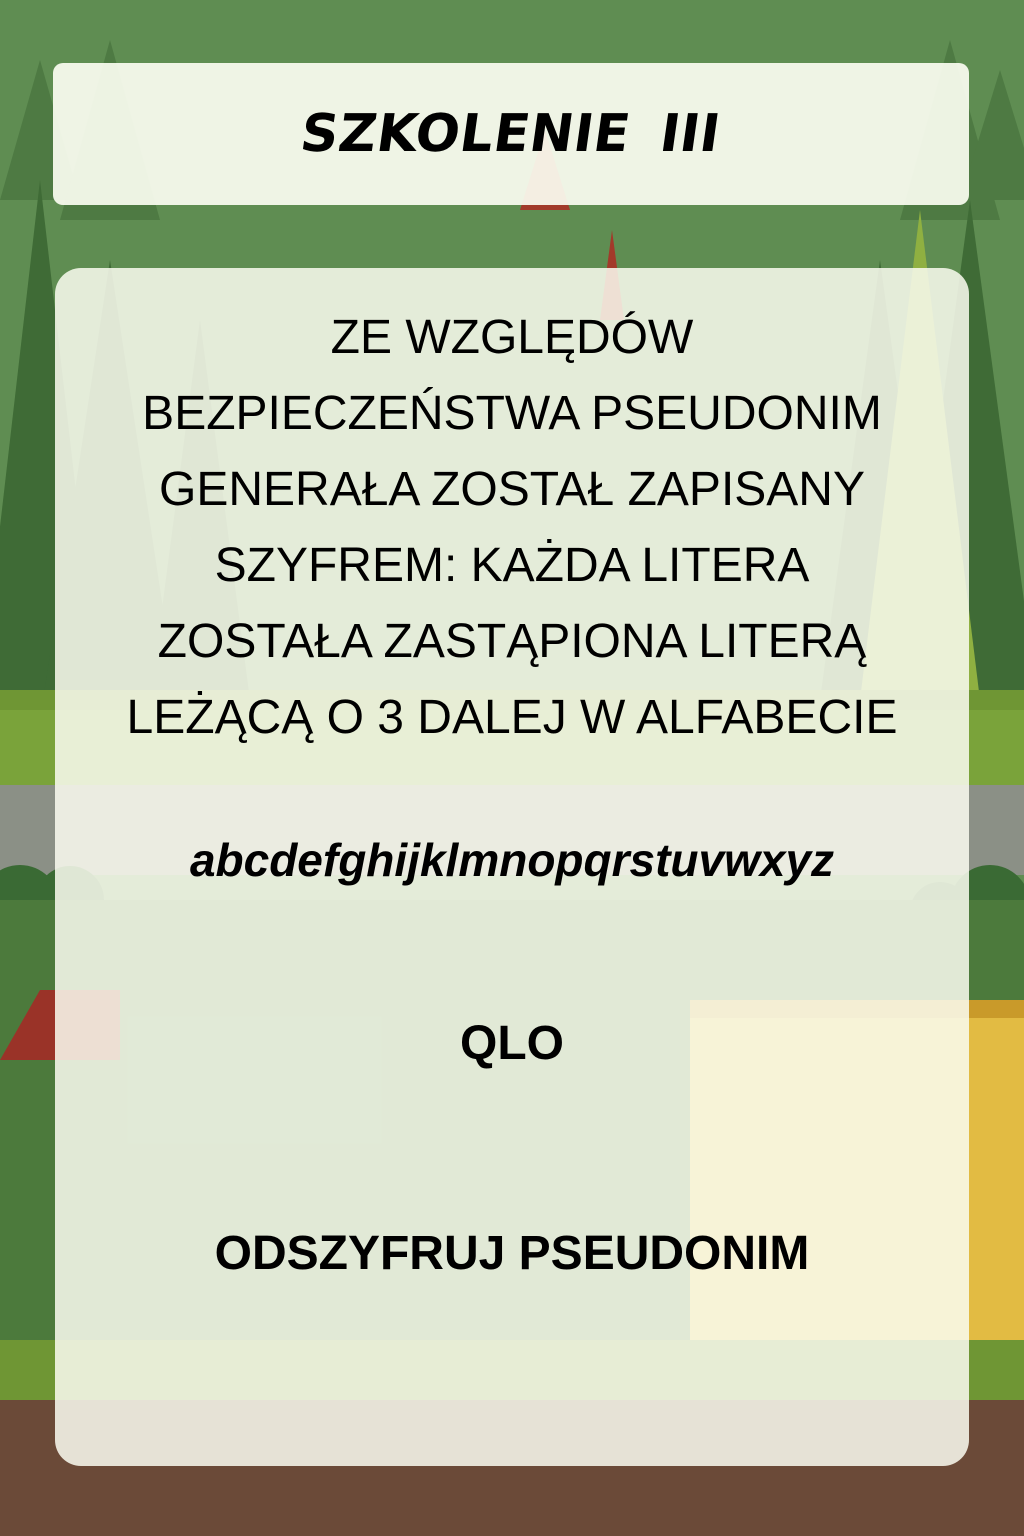 Image resolution: width=1024 pixels, height=1536 pixels. I want to click on page-title: SZKOLENIE III, so click(511, 134).